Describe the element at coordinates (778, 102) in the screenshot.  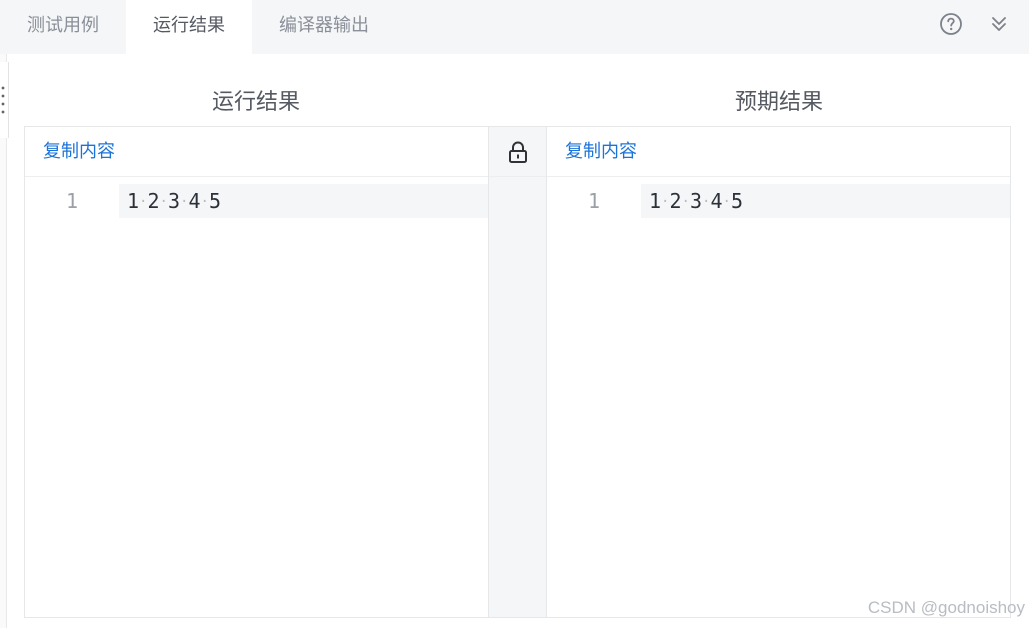
I see `expected-pane-title: 预期结果` at that location.